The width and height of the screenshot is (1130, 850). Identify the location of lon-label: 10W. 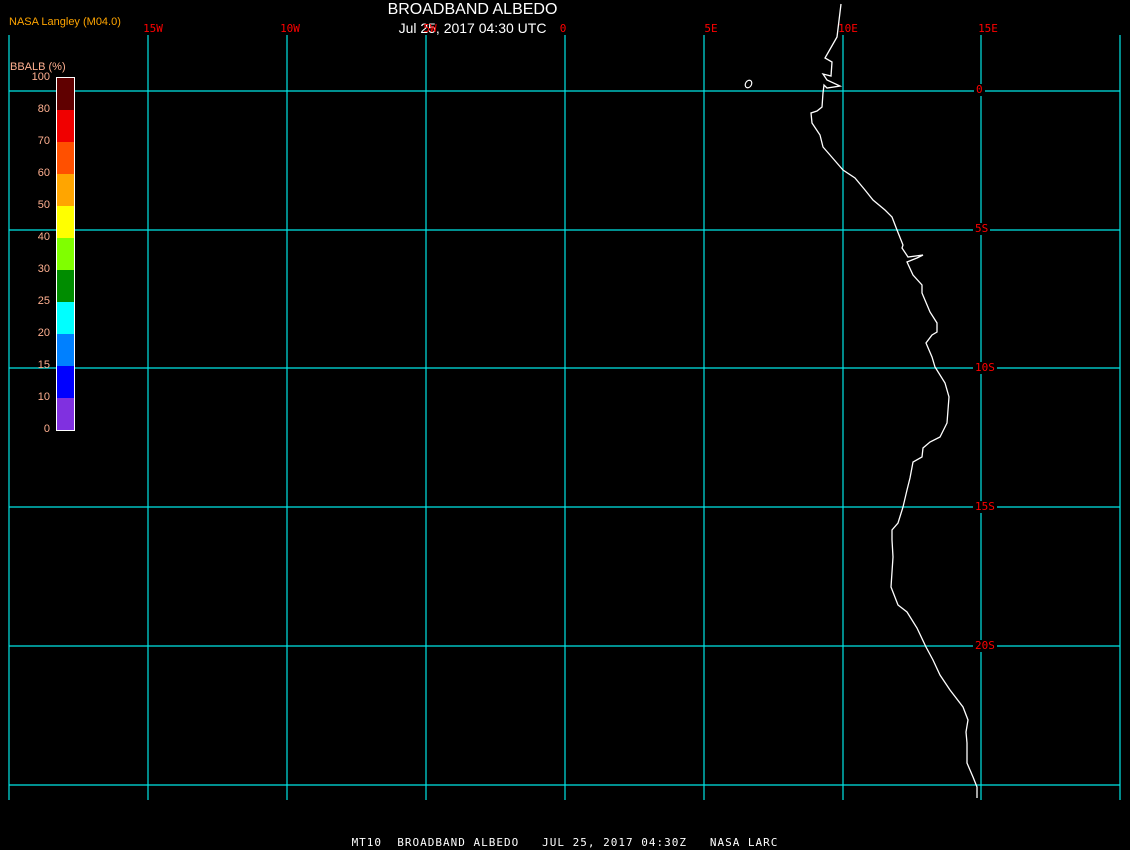
(290, 28).